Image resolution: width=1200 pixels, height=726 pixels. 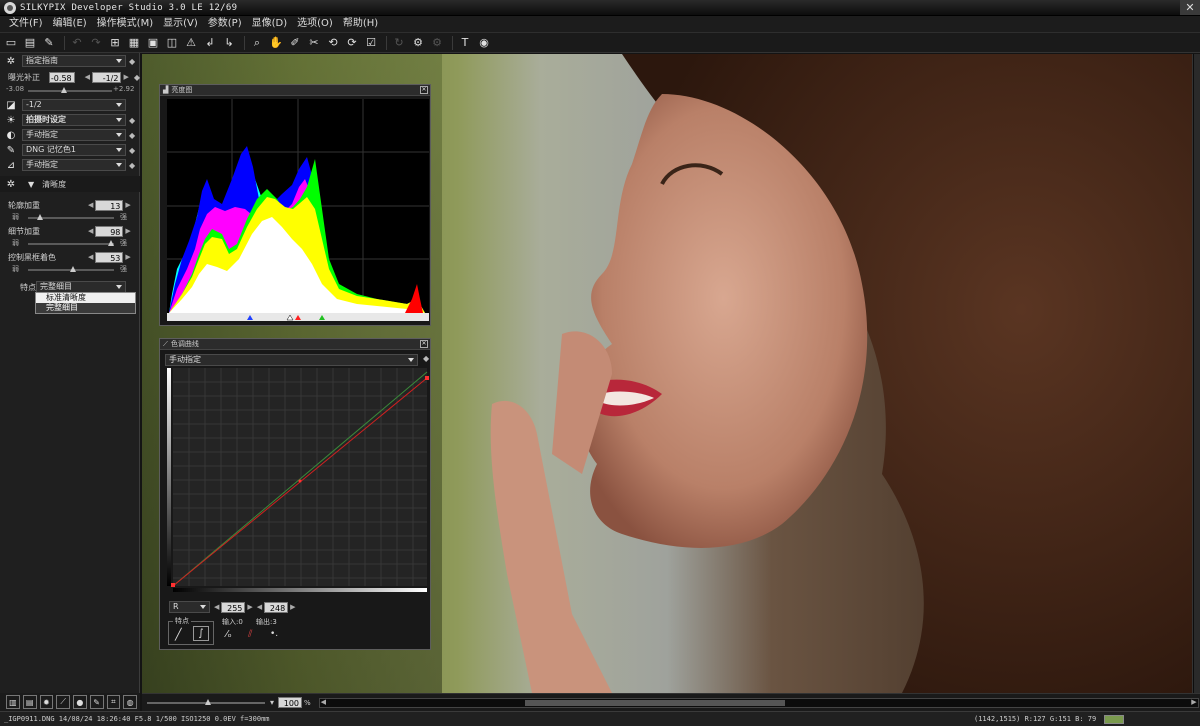 What do you see at coordinates (77, 43) in the screenshot?
I see `undo-icon: ↶` at bounding box center [77, 43].